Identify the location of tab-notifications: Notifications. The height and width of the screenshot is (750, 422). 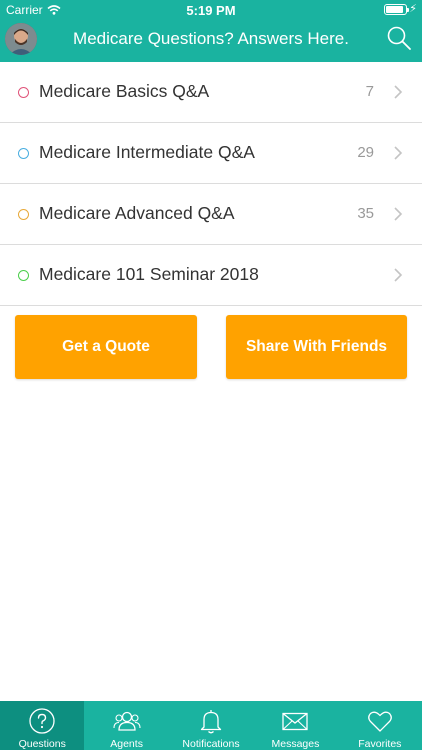
(211, 725).